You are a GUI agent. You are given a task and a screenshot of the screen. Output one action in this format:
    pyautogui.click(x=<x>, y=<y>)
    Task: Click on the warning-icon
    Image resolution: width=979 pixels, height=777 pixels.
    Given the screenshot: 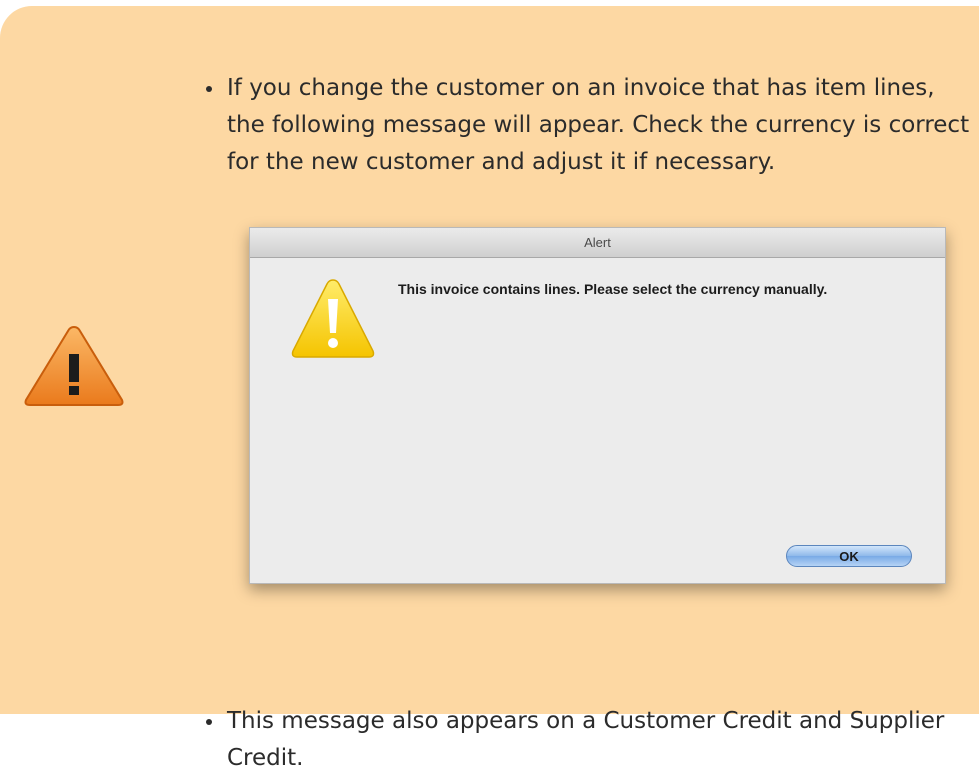 What is the action you would take?
    pyautogui.click(x=74, y=365)
    